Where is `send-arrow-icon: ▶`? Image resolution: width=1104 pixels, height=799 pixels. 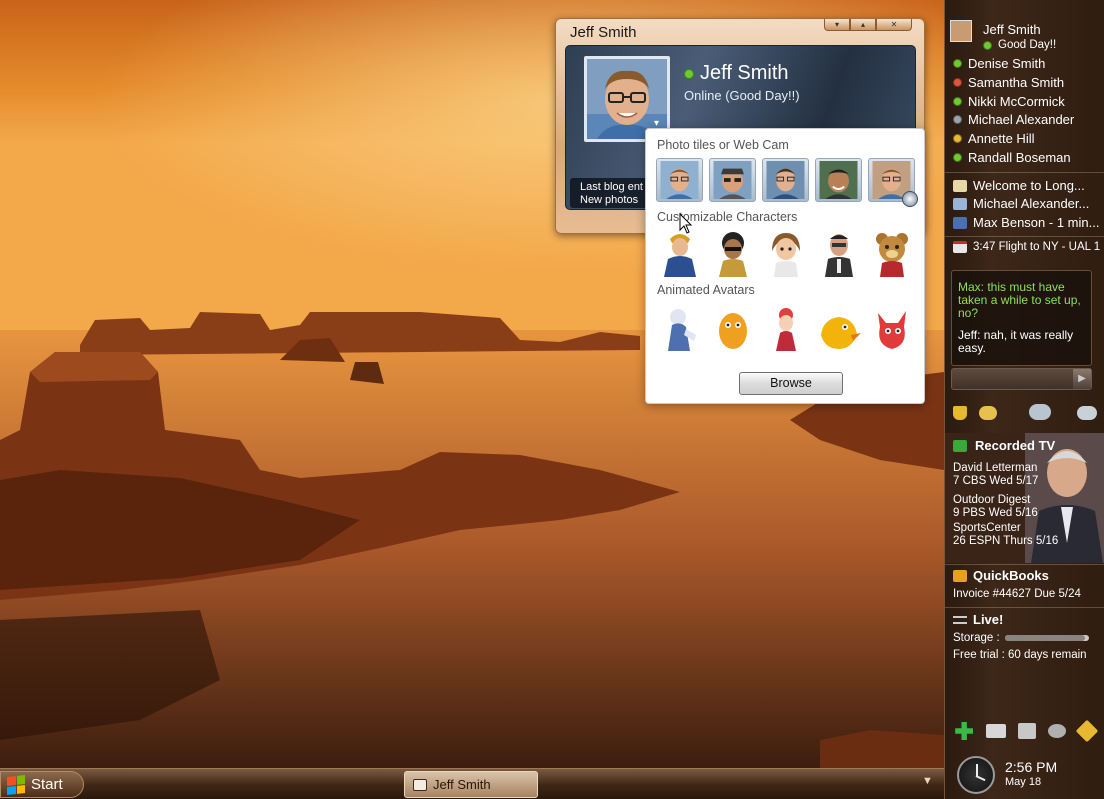 send-arrow-icon: ▶ is located at coordinates (1082, 379).